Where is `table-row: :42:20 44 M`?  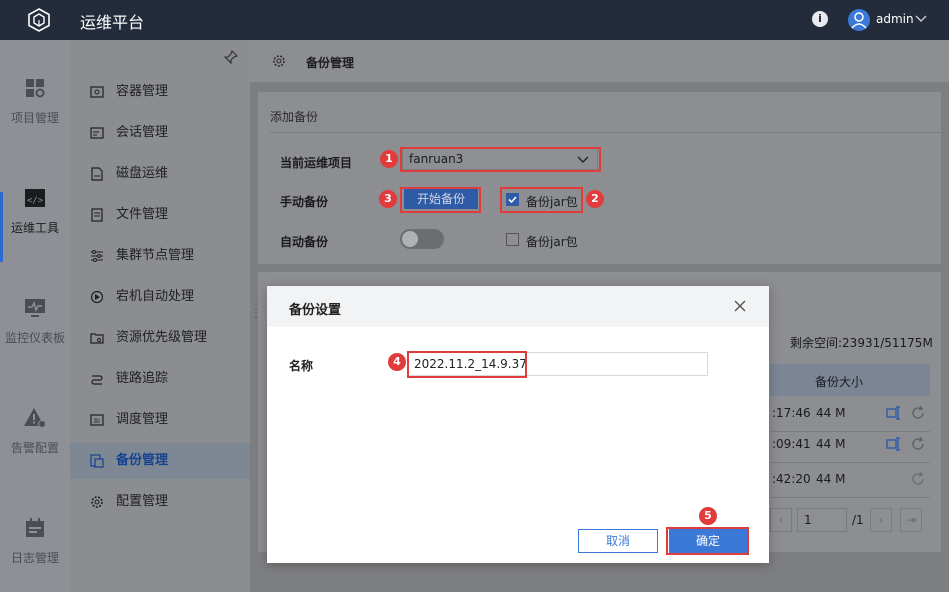 table-row: :42:20 44 M is located at coordinates (850, 480).